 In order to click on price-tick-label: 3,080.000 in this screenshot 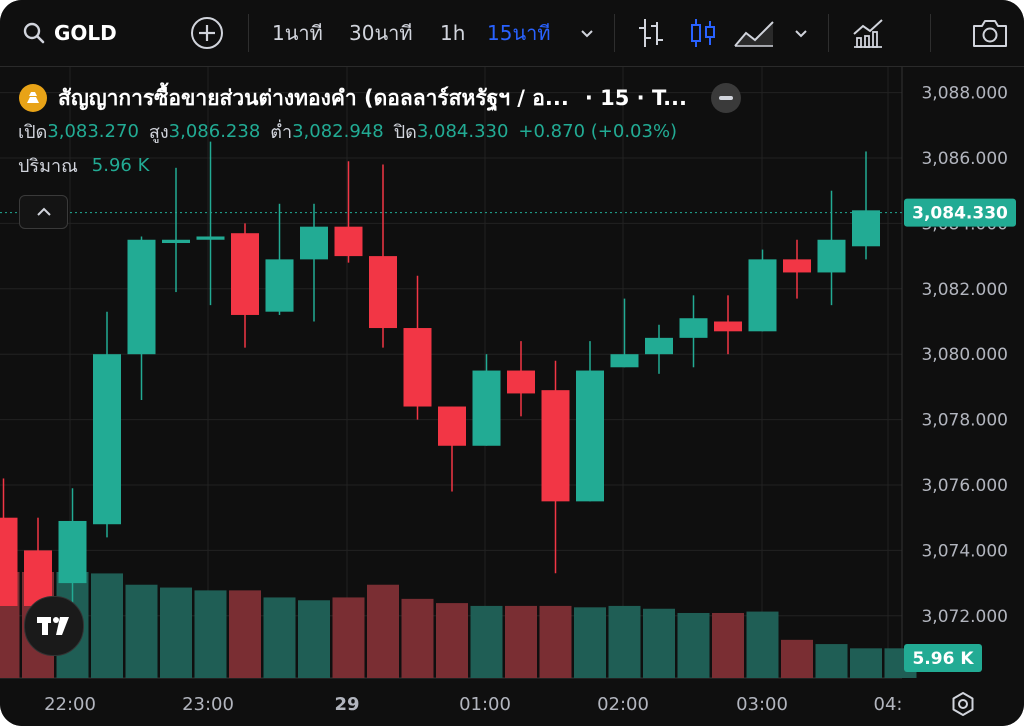, I will do `click(964, 355)`.